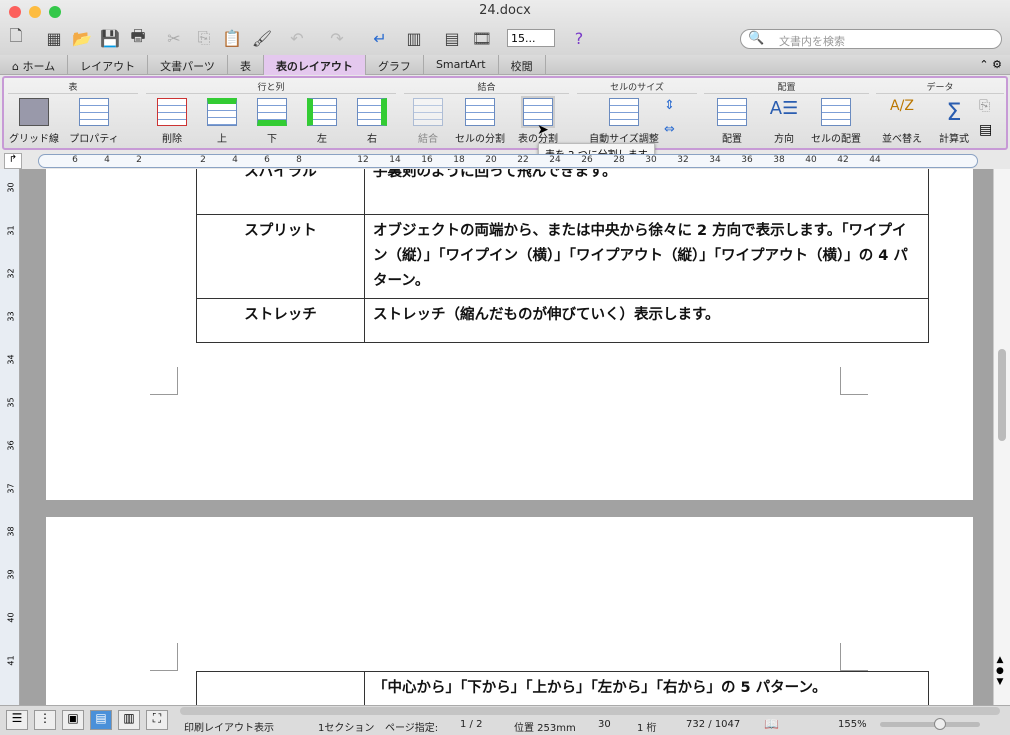 Image resolution: width=1010 pixels, height=735 pixels. What do you see at coordinates (480, 121) in the screenshot?
I see `split-cells-button: セルの分割` at bounding box center [480, 121].